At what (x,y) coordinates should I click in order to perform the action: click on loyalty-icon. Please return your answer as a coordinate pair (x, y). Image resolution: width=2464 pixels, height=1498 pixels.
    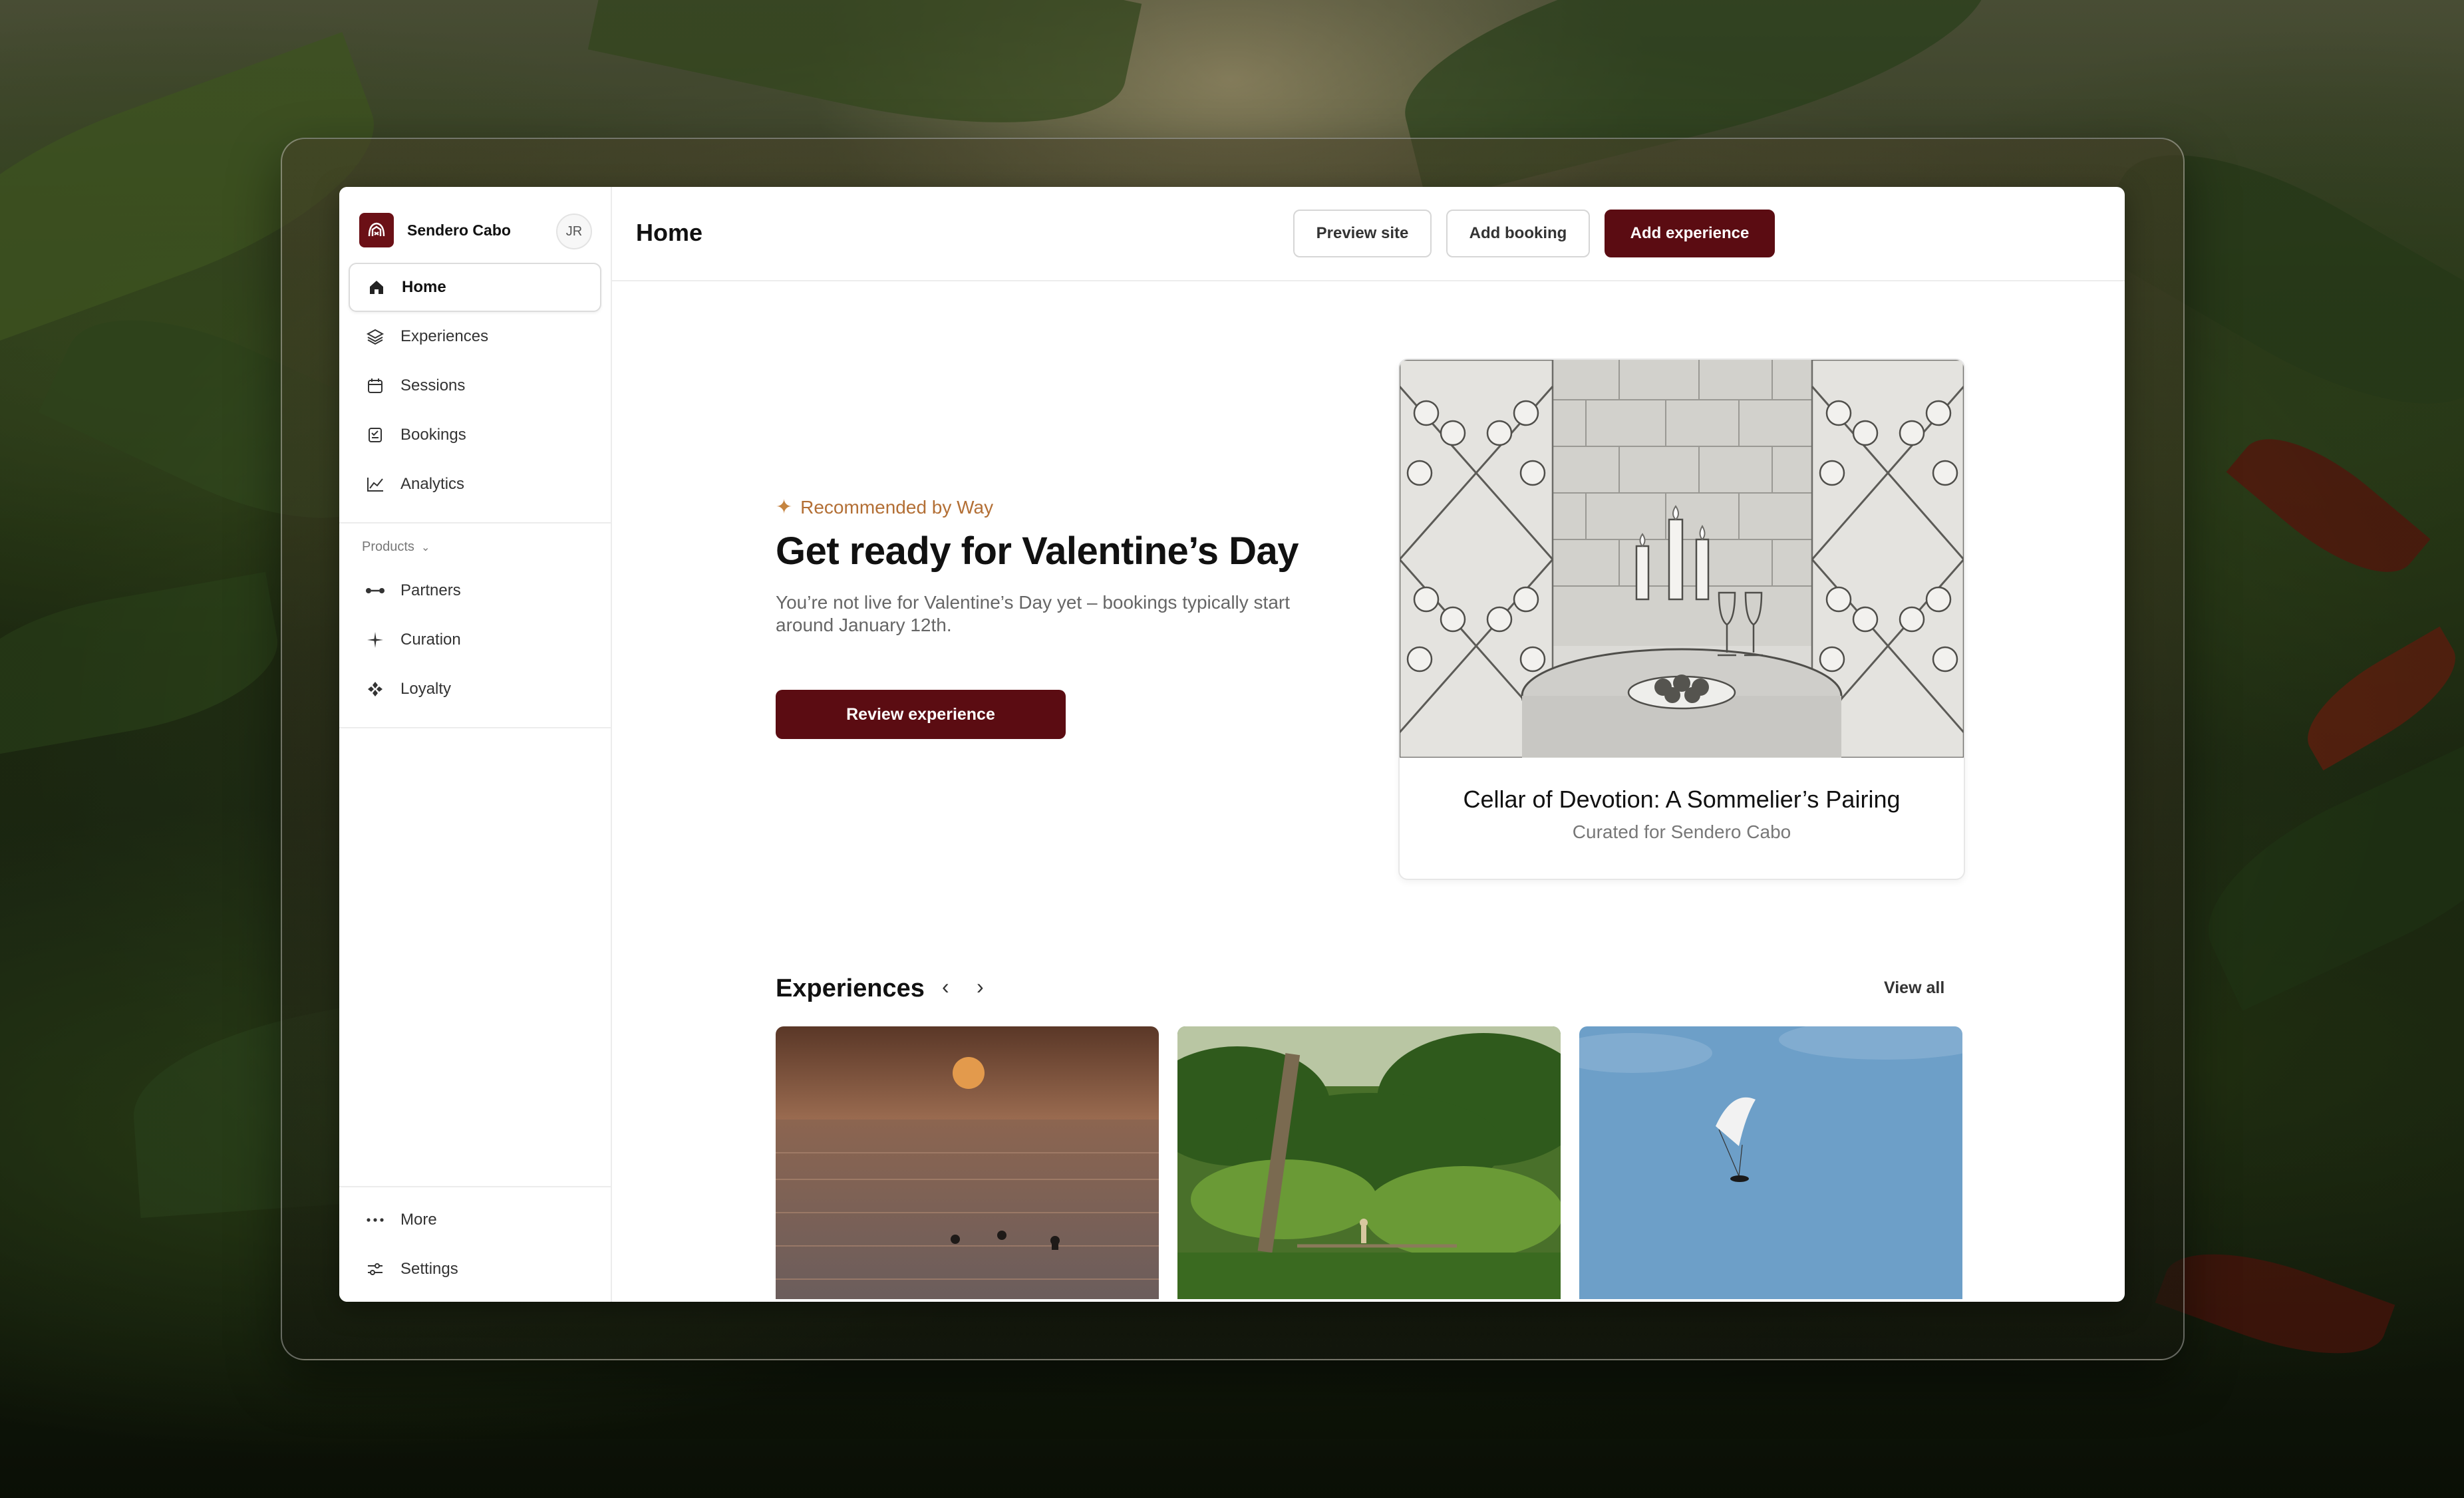
    Looking at the image, I should click on (375, 689).